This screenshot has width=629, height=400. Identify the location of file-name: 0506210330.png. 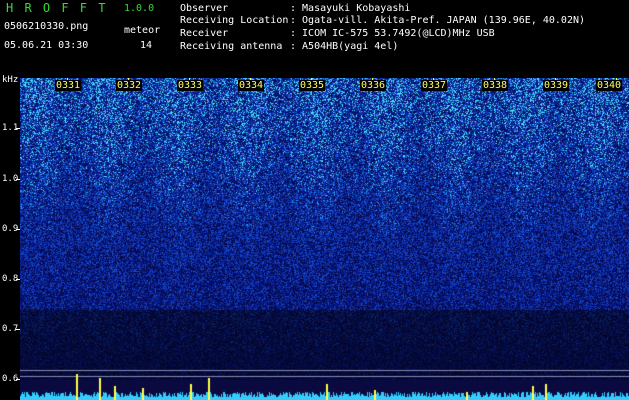
(46, 26).